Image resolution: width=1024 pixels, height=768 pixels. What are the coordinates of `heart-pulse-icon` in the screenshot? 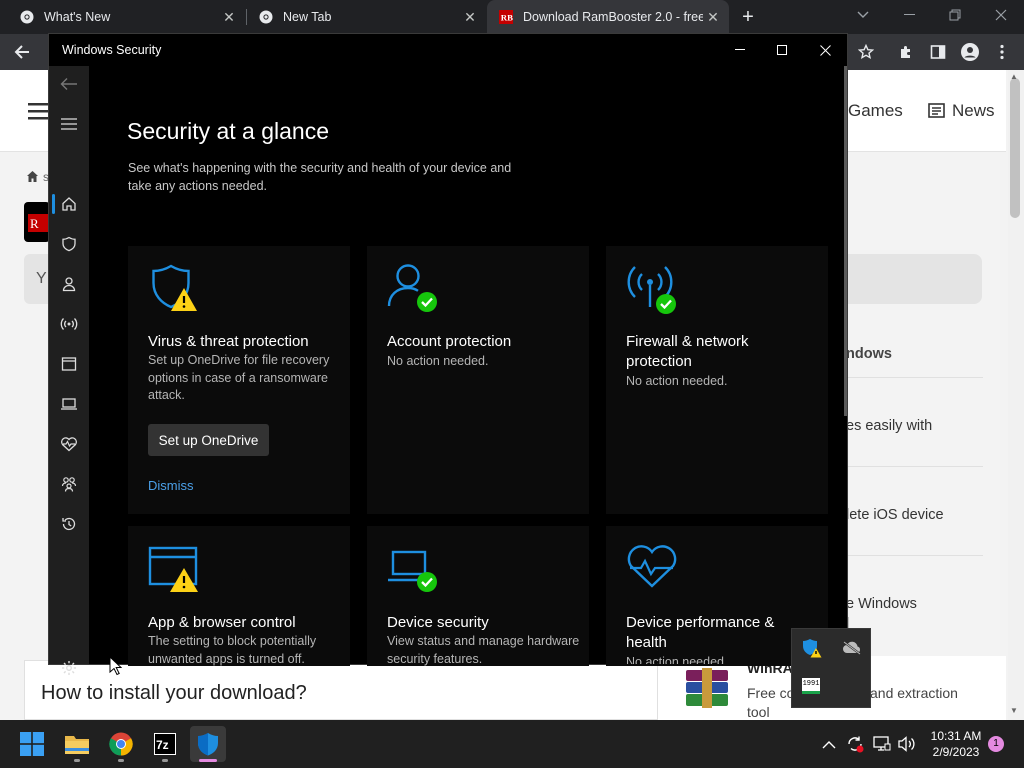 It's located at (69, 444).